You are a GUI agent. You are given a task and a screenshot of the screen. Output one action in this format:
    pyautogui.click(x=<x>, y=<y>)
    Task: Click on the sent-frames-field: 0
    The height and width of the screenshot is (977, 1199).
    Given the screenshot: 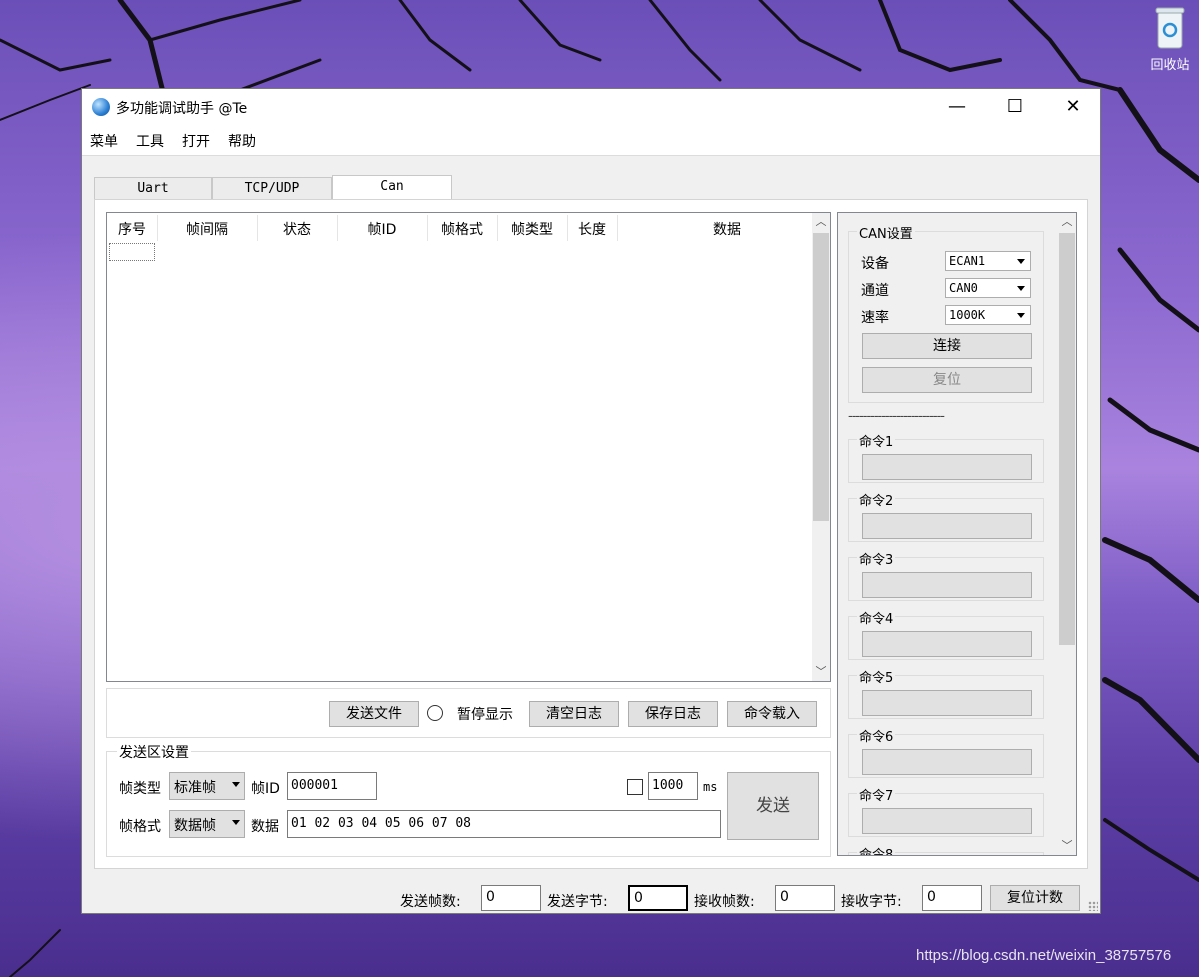 What is the action you would take?
    pyautogui.click(x=511, y=898)
    